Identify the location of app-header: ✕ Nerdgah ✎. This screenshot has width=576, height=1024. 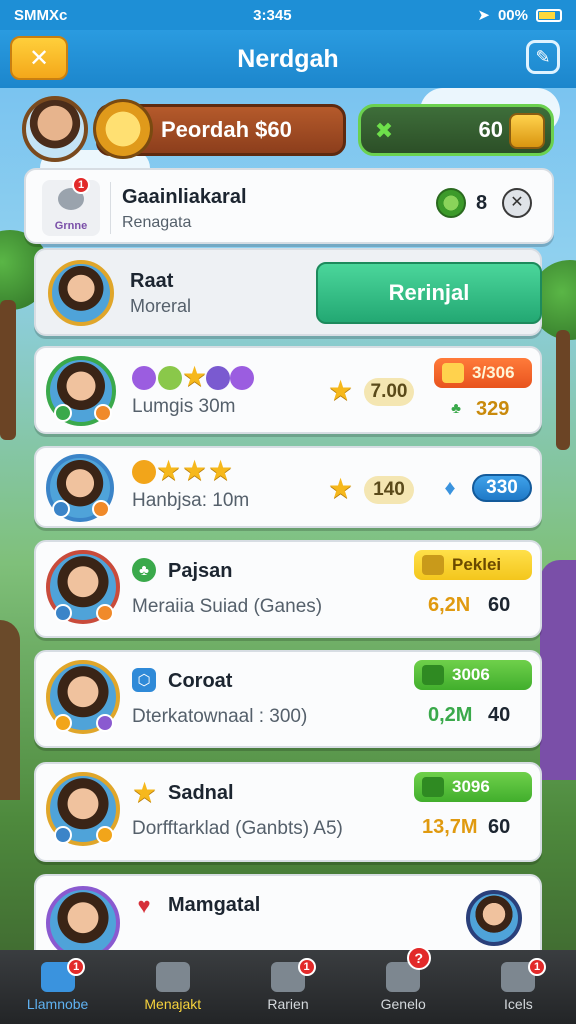
(288, 59).